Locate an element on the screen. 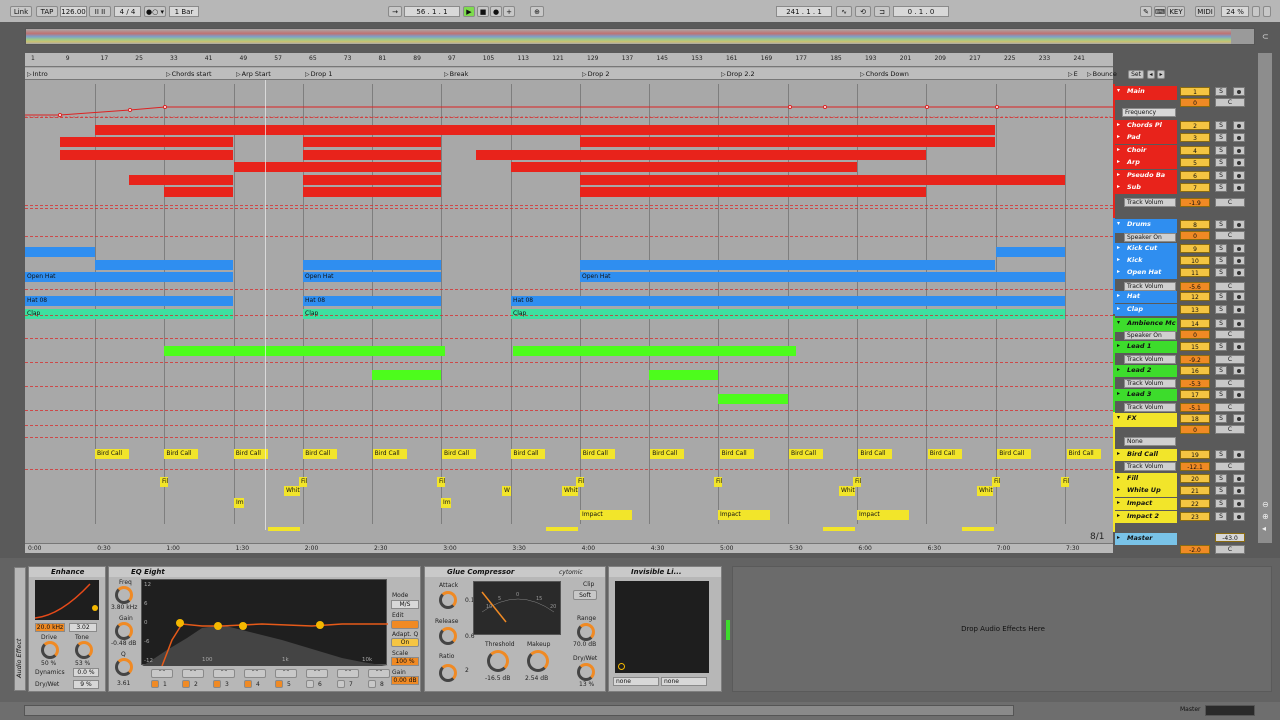  track-number: 14 is located at coordinates (1195, 323).